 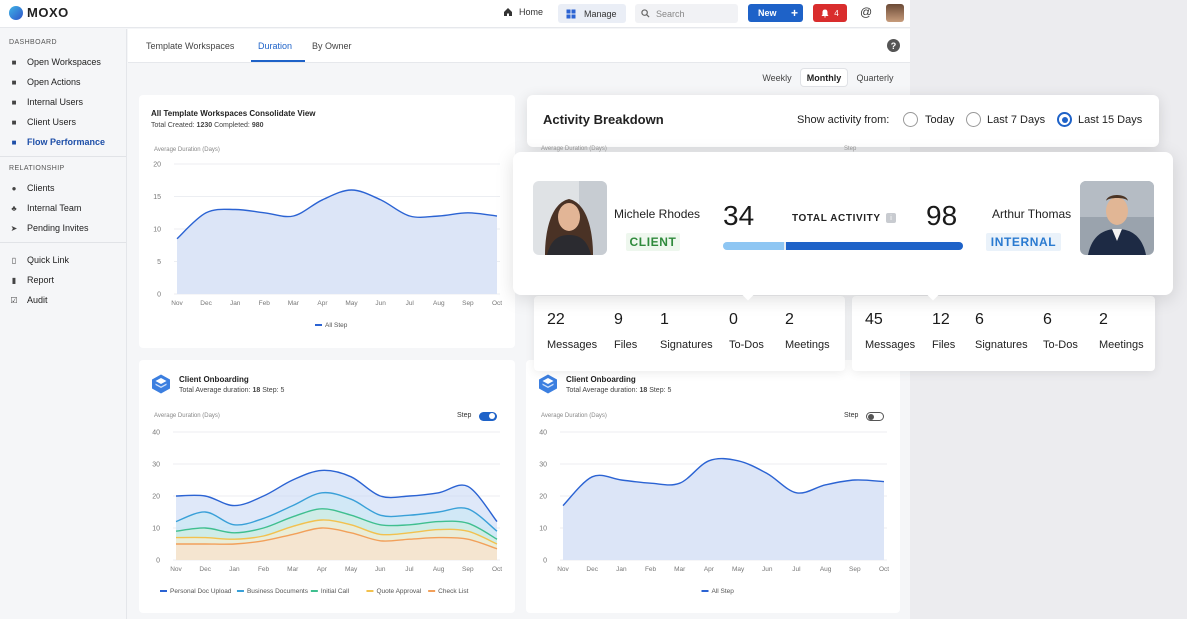 I want to click on tab-template-workspaces: Template Workspaces, so click(x=190, y=46).